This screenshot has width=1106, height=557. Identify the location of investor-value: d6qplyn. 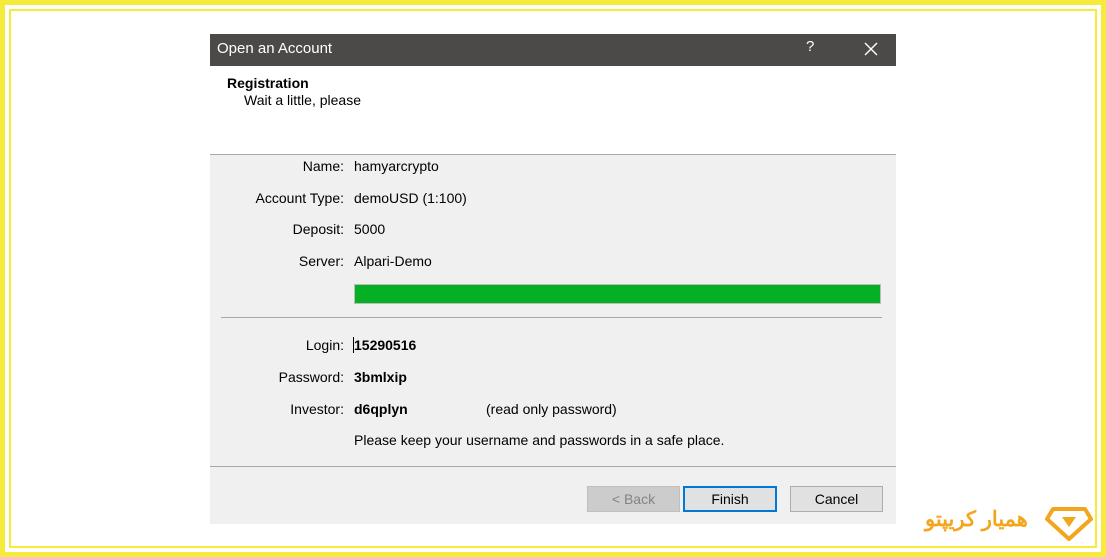
(381, 409).